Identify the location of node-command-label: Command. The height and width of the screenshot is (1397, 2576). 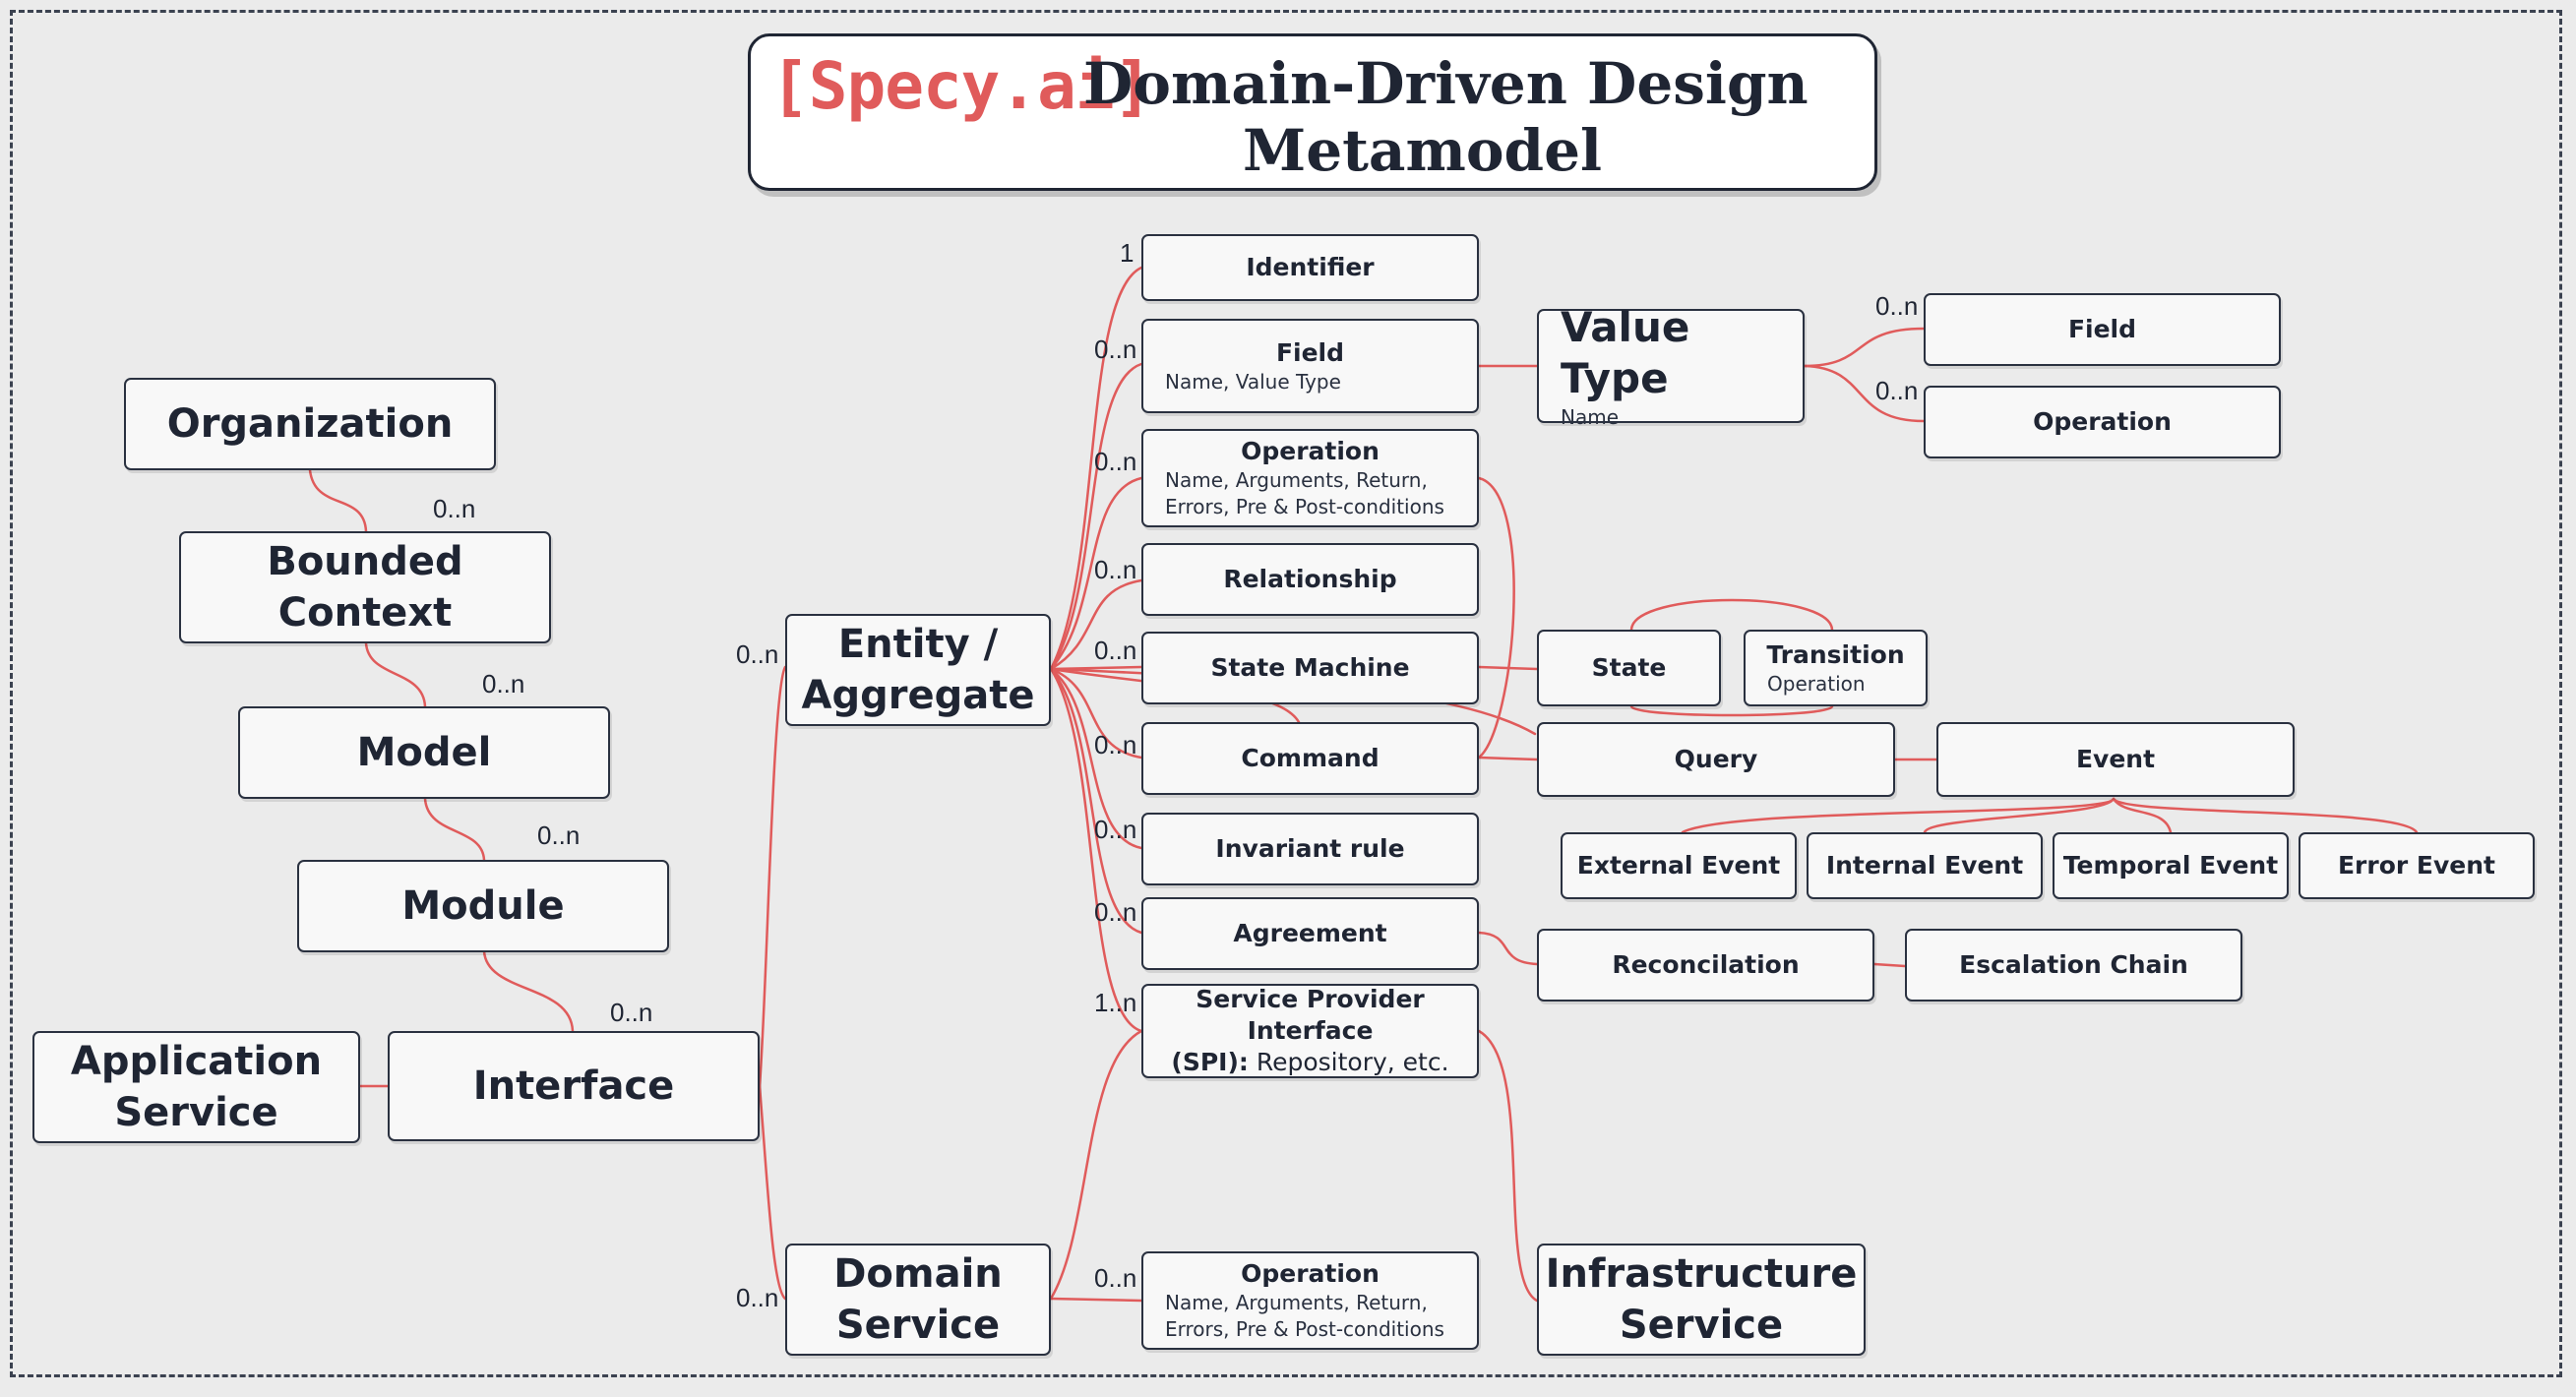
(1310, 758).